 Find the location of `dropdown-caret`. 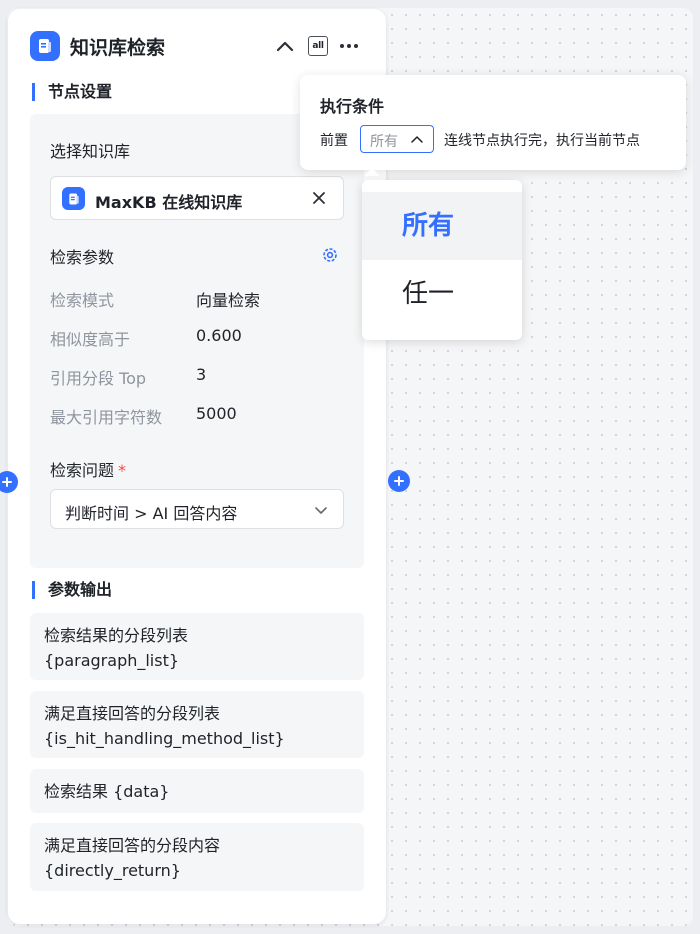

dropdown-caret is located at coordinates (372, 172).